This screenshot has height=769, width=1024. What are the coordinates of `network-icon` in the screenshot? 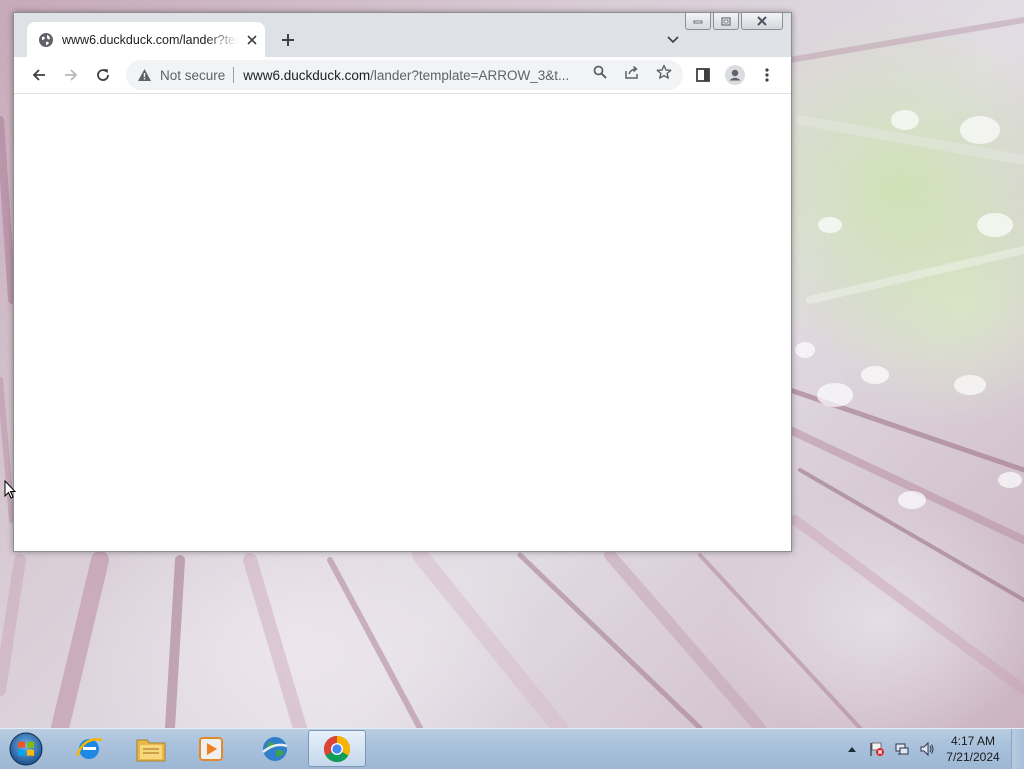 It's located at (902, 749).